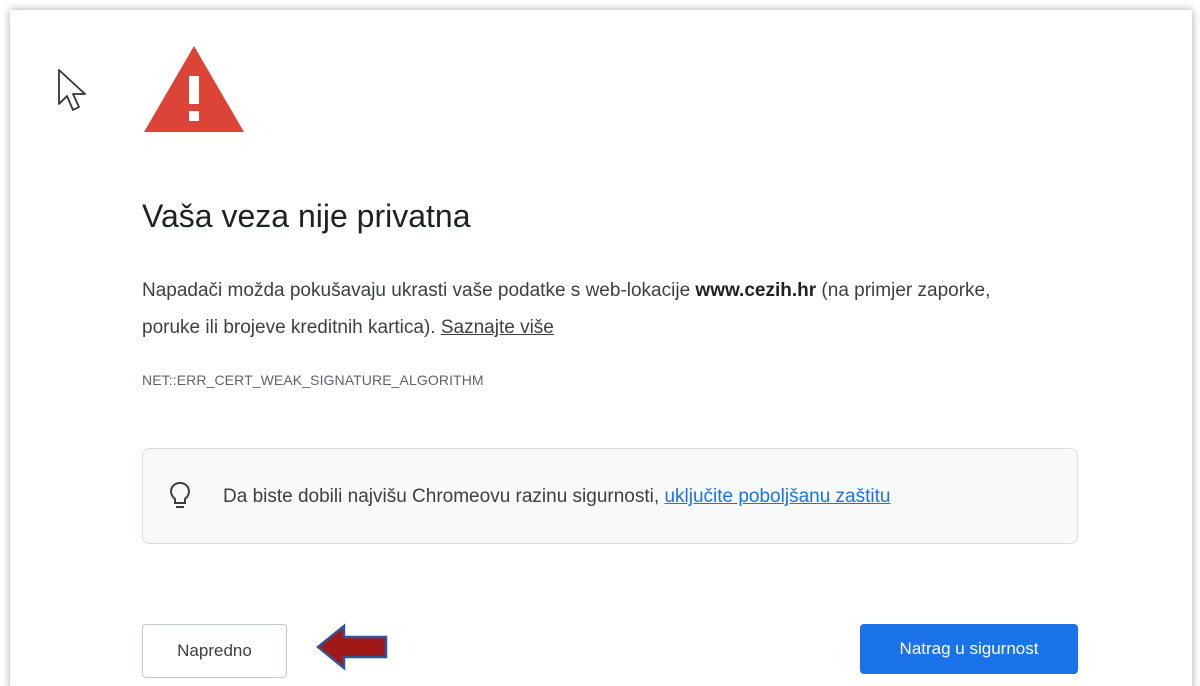 The height and width of the screenshot is (686, 1200). What do you see at coordinates (352, 647) in the screenshot?
I see `red-arrow-annotation` at bounding box center [352, 647].